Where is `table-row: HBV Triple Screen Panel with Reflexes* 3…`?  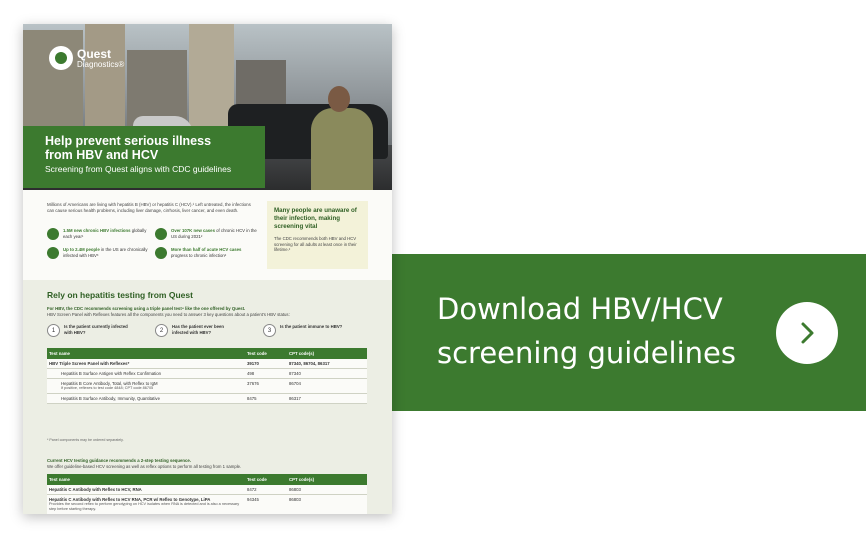
table-row: HBV Triple Screen Panel with Reflexes* 3… is located at coordinates (207, 364).